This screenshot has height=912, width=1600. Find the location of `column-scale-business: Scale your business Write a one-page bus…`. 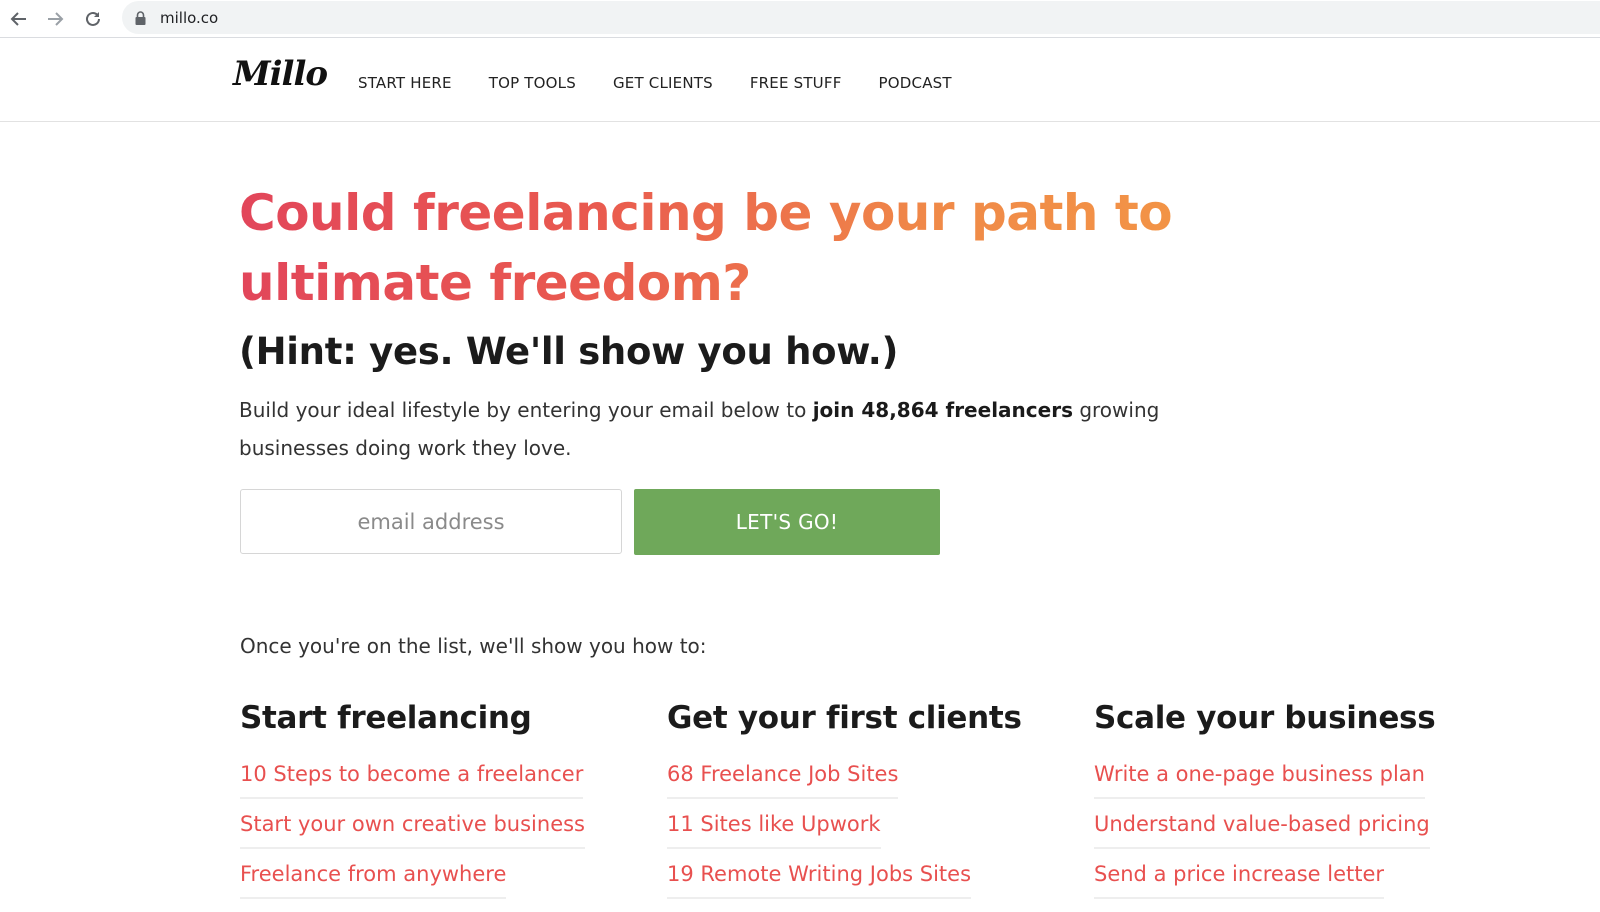

column-scale-business: Scale your business Write a one-page bus… is located at coordinates (1265, 806).